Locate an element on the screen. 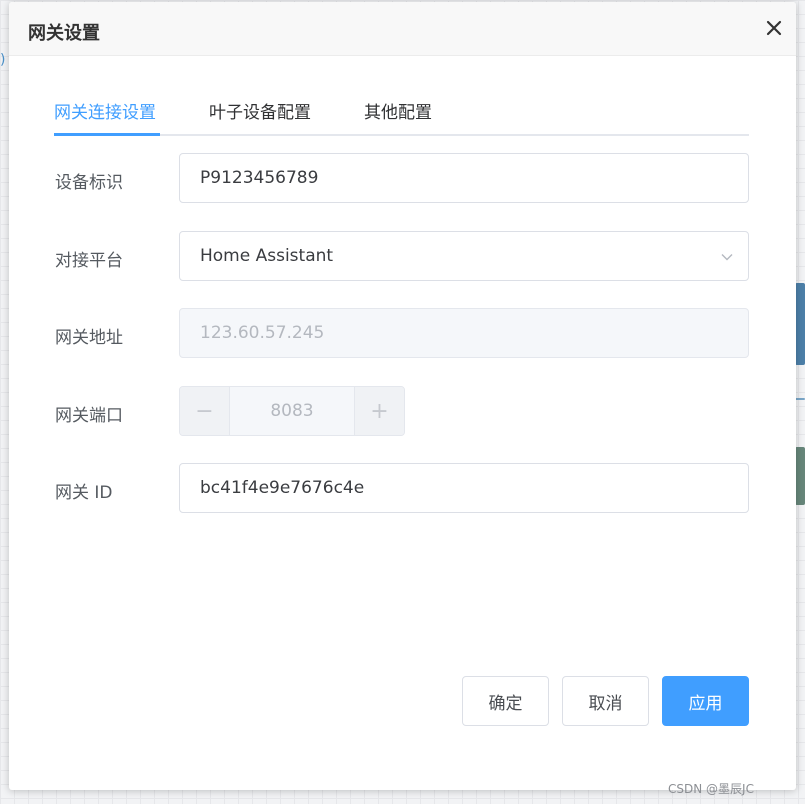 This screenshot has height=804, width=805. gateway-port-label: 网关端口 is located at coordinates (89, 416).